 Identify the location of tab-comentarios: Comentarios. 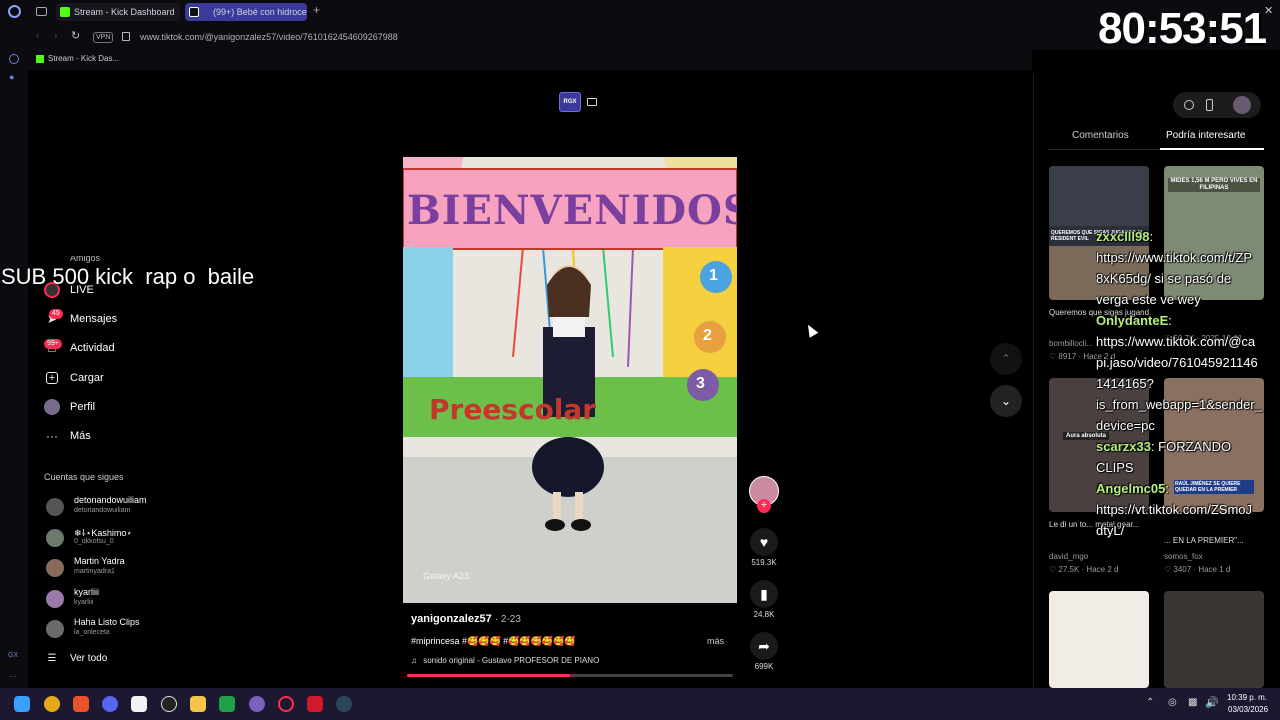
(1100, 135).